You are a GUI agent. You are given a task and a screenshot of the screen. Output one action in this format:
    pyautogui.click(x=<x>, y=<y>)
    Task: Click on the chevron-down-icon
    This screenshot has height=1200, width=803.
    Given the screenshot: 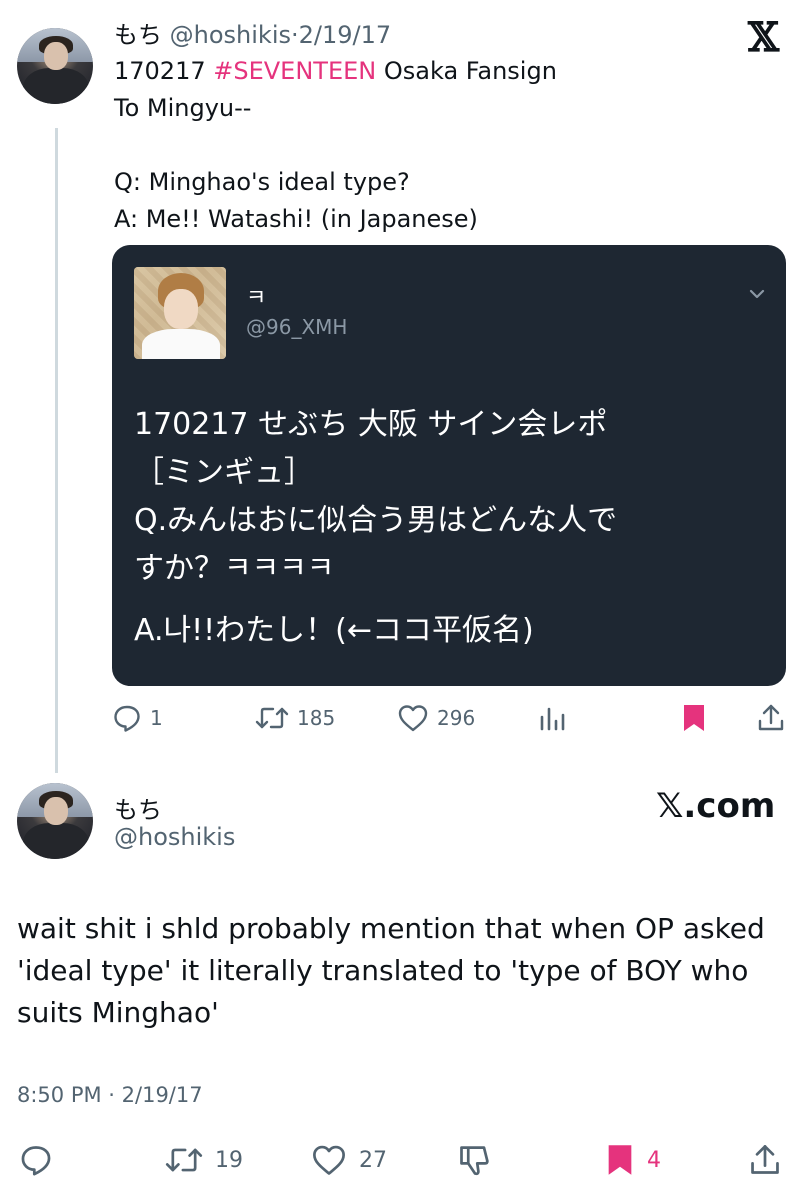 What is the action you would take?
    pyautogui.click(x=757, y=294)
    